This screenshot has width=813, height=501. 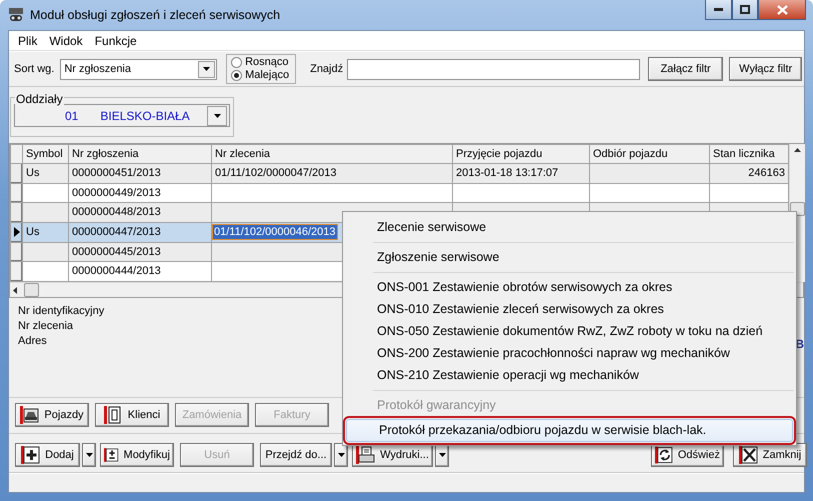 What do you see at coordinates (749, 174) in the screenshot?
I see `table-cell: 246163` at bounding box center [749, 174].